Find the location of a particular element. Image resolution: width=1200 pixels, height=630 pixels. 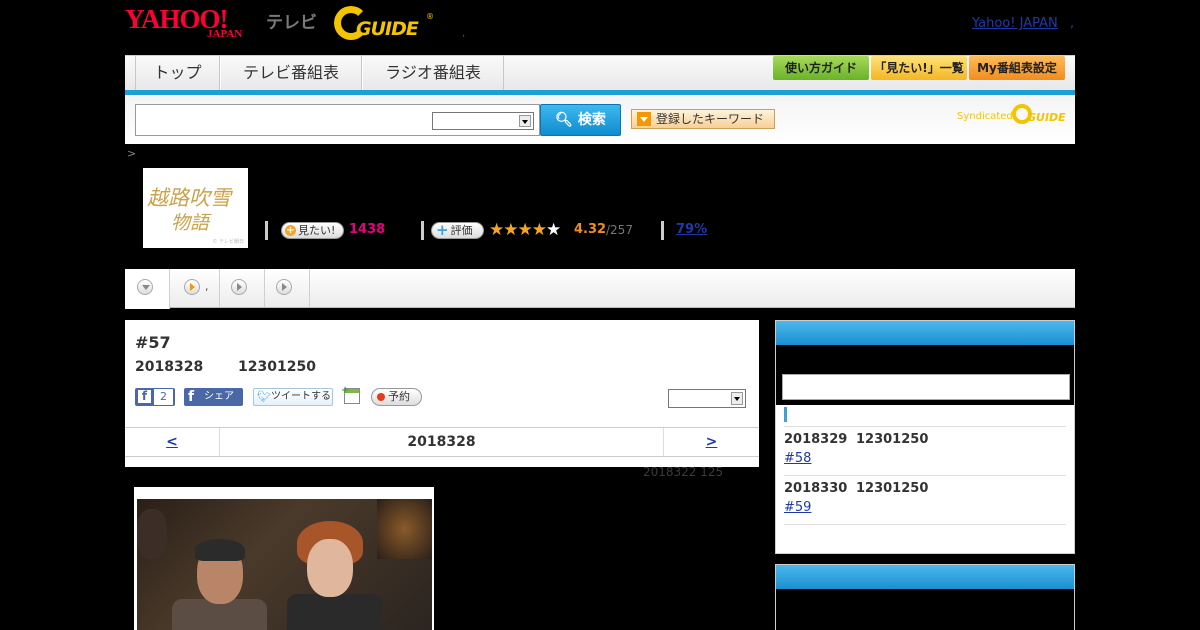

search-button: 🔍︎ 検索 is located at coordinates (580, 120).